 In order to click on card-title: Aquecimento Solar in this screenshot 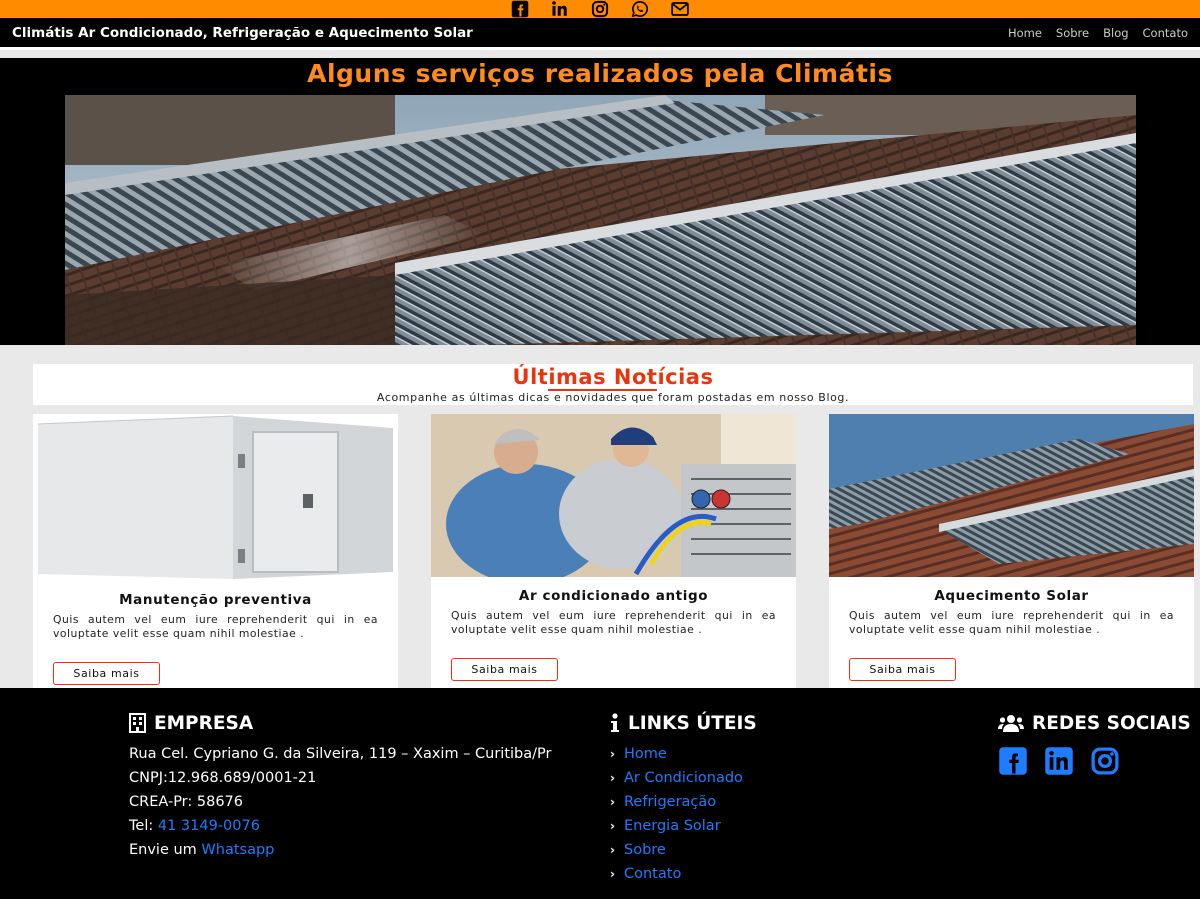, I will do `click(1011, 596)`.